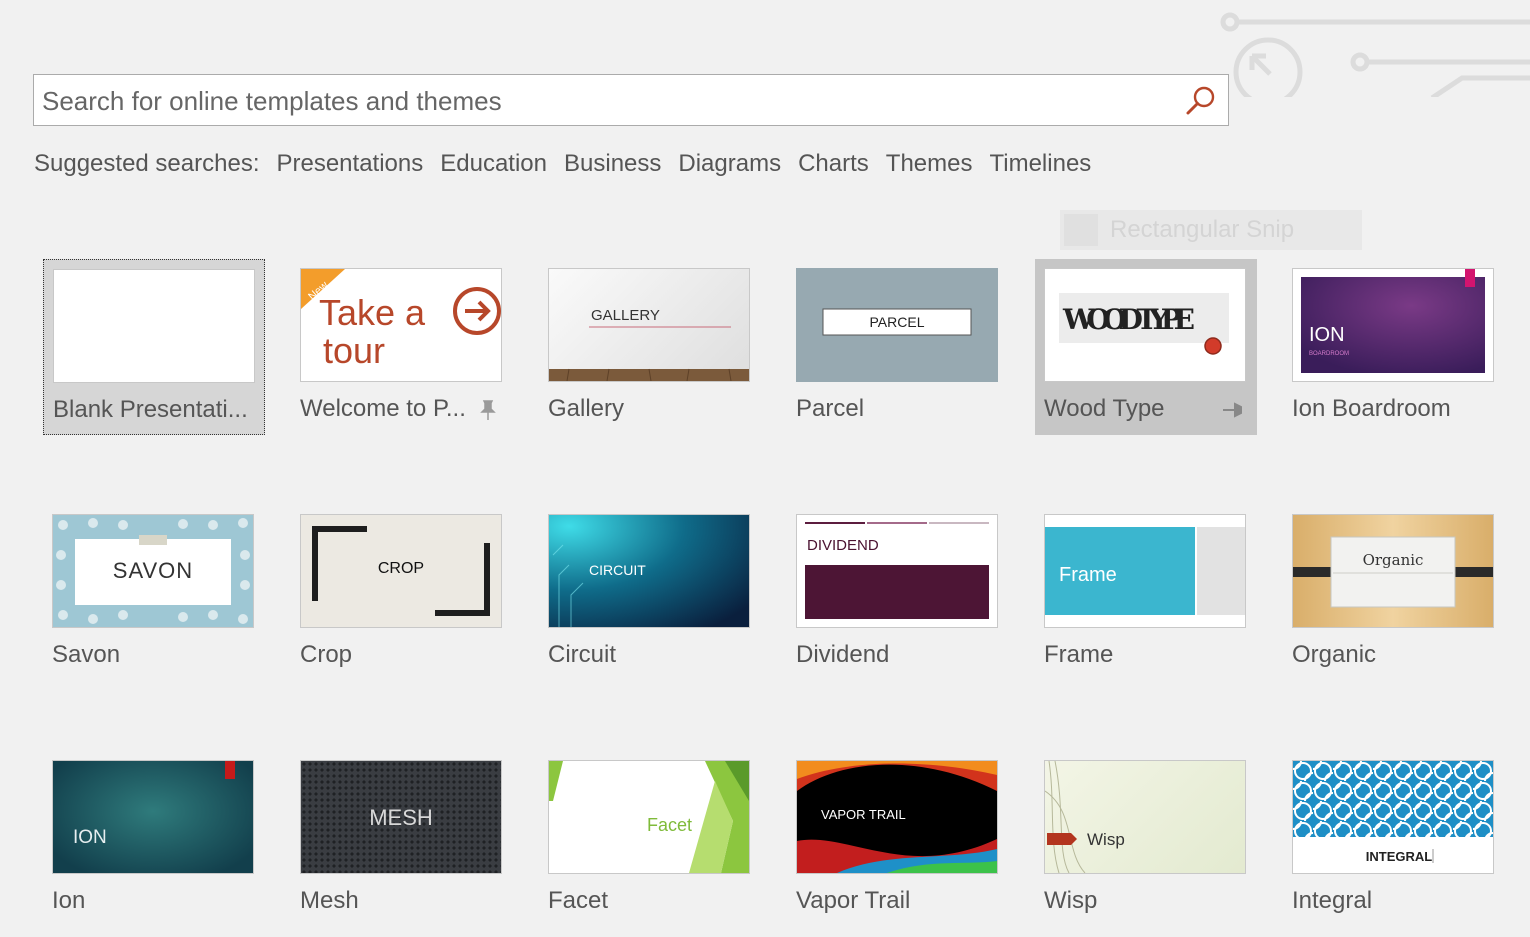 This screenshot has height=937, width=1530. What do you see at coordinates (1370, 56) in the screenshot?
I see `circuit-decoration` at bounding box center [1370, 56].